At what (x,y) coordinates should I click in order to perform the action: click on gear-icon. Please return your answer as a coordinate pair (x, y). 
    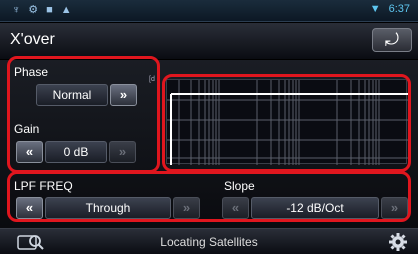
    Looking at the image, I should click on (398, 242).